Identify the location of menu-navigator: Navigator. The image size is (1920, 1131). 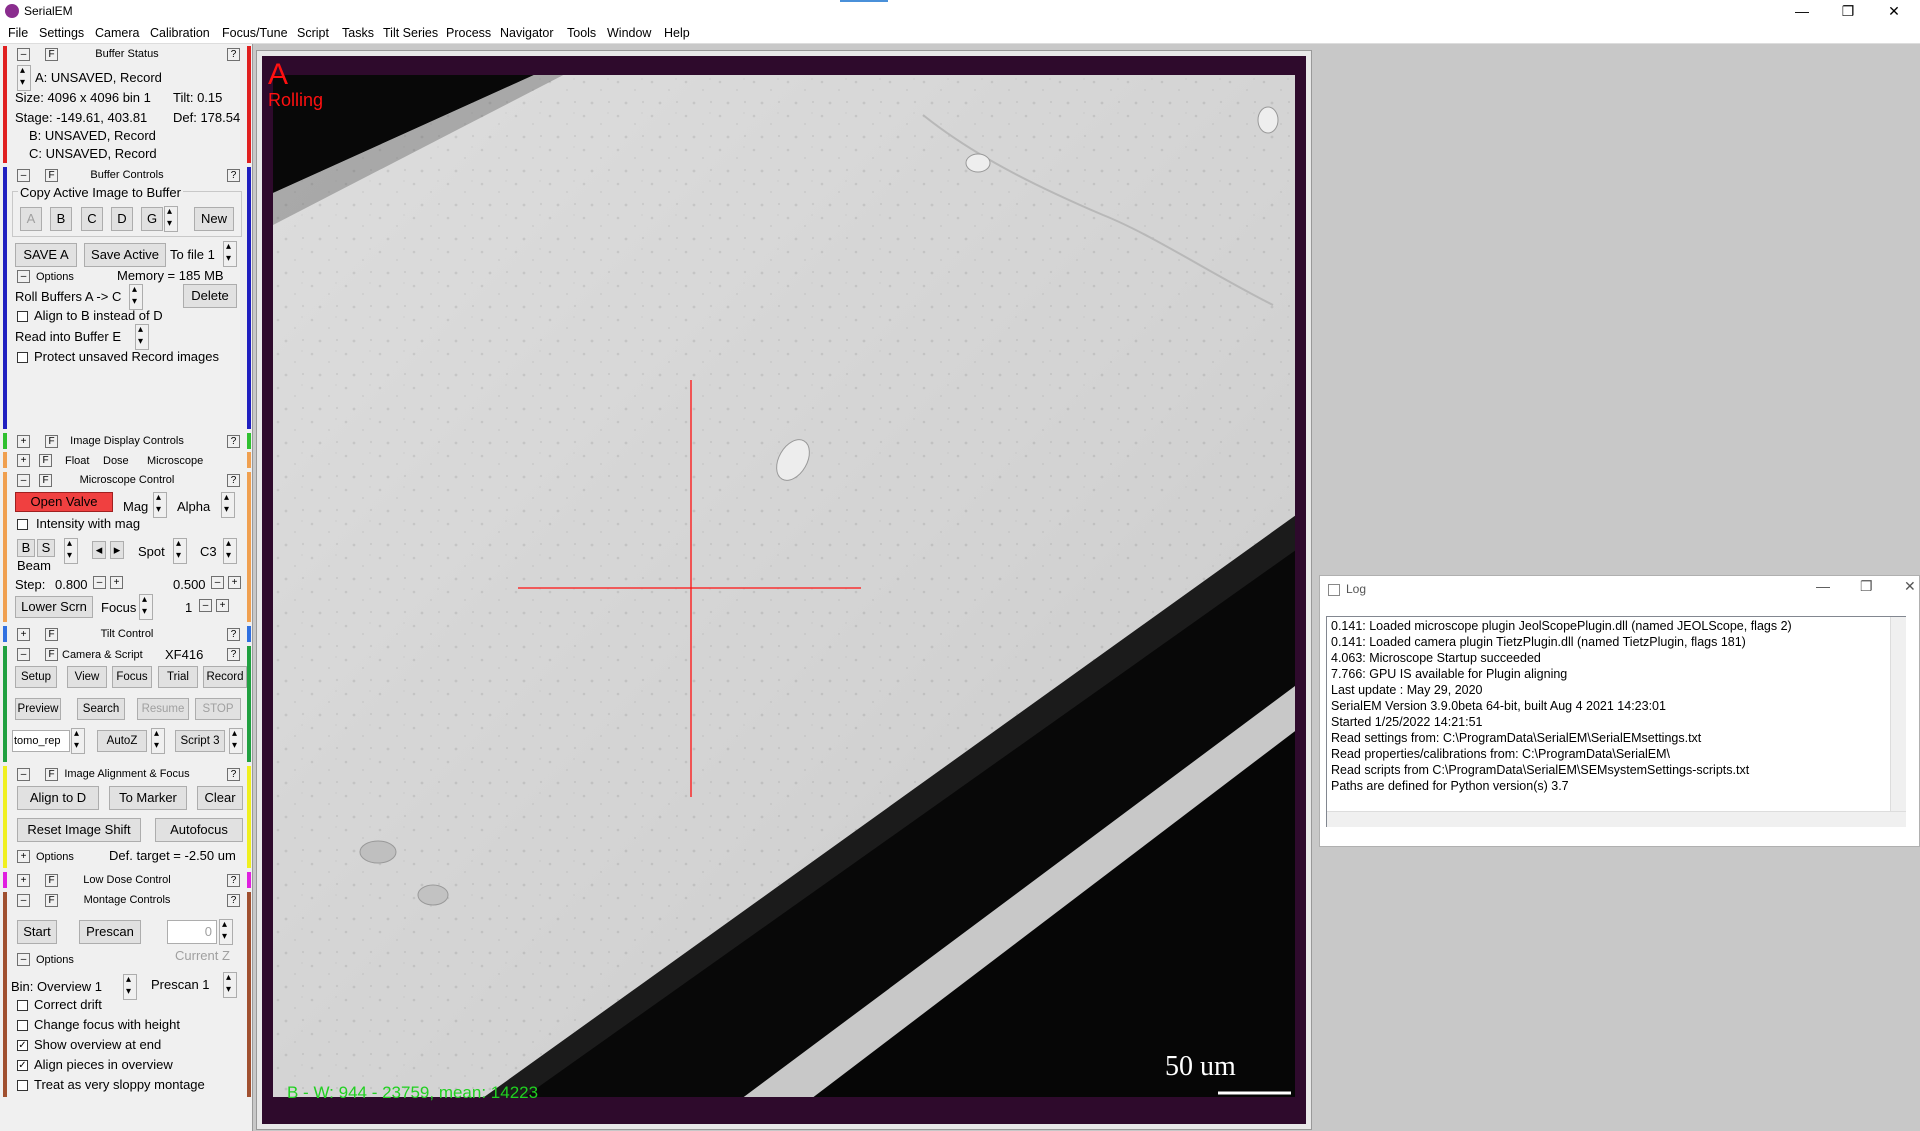
(527, 33).